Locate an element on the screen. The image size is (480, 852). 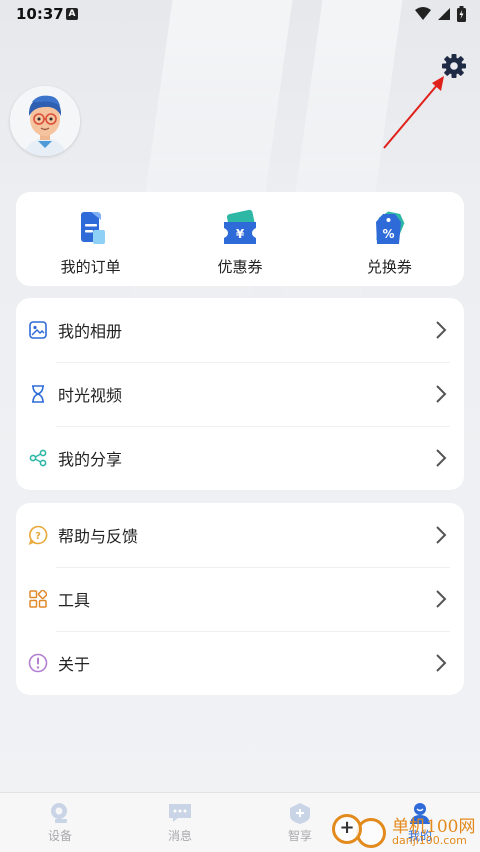
shortcut-vouchers: % 兑换券 is located at coordinates (389, 239).